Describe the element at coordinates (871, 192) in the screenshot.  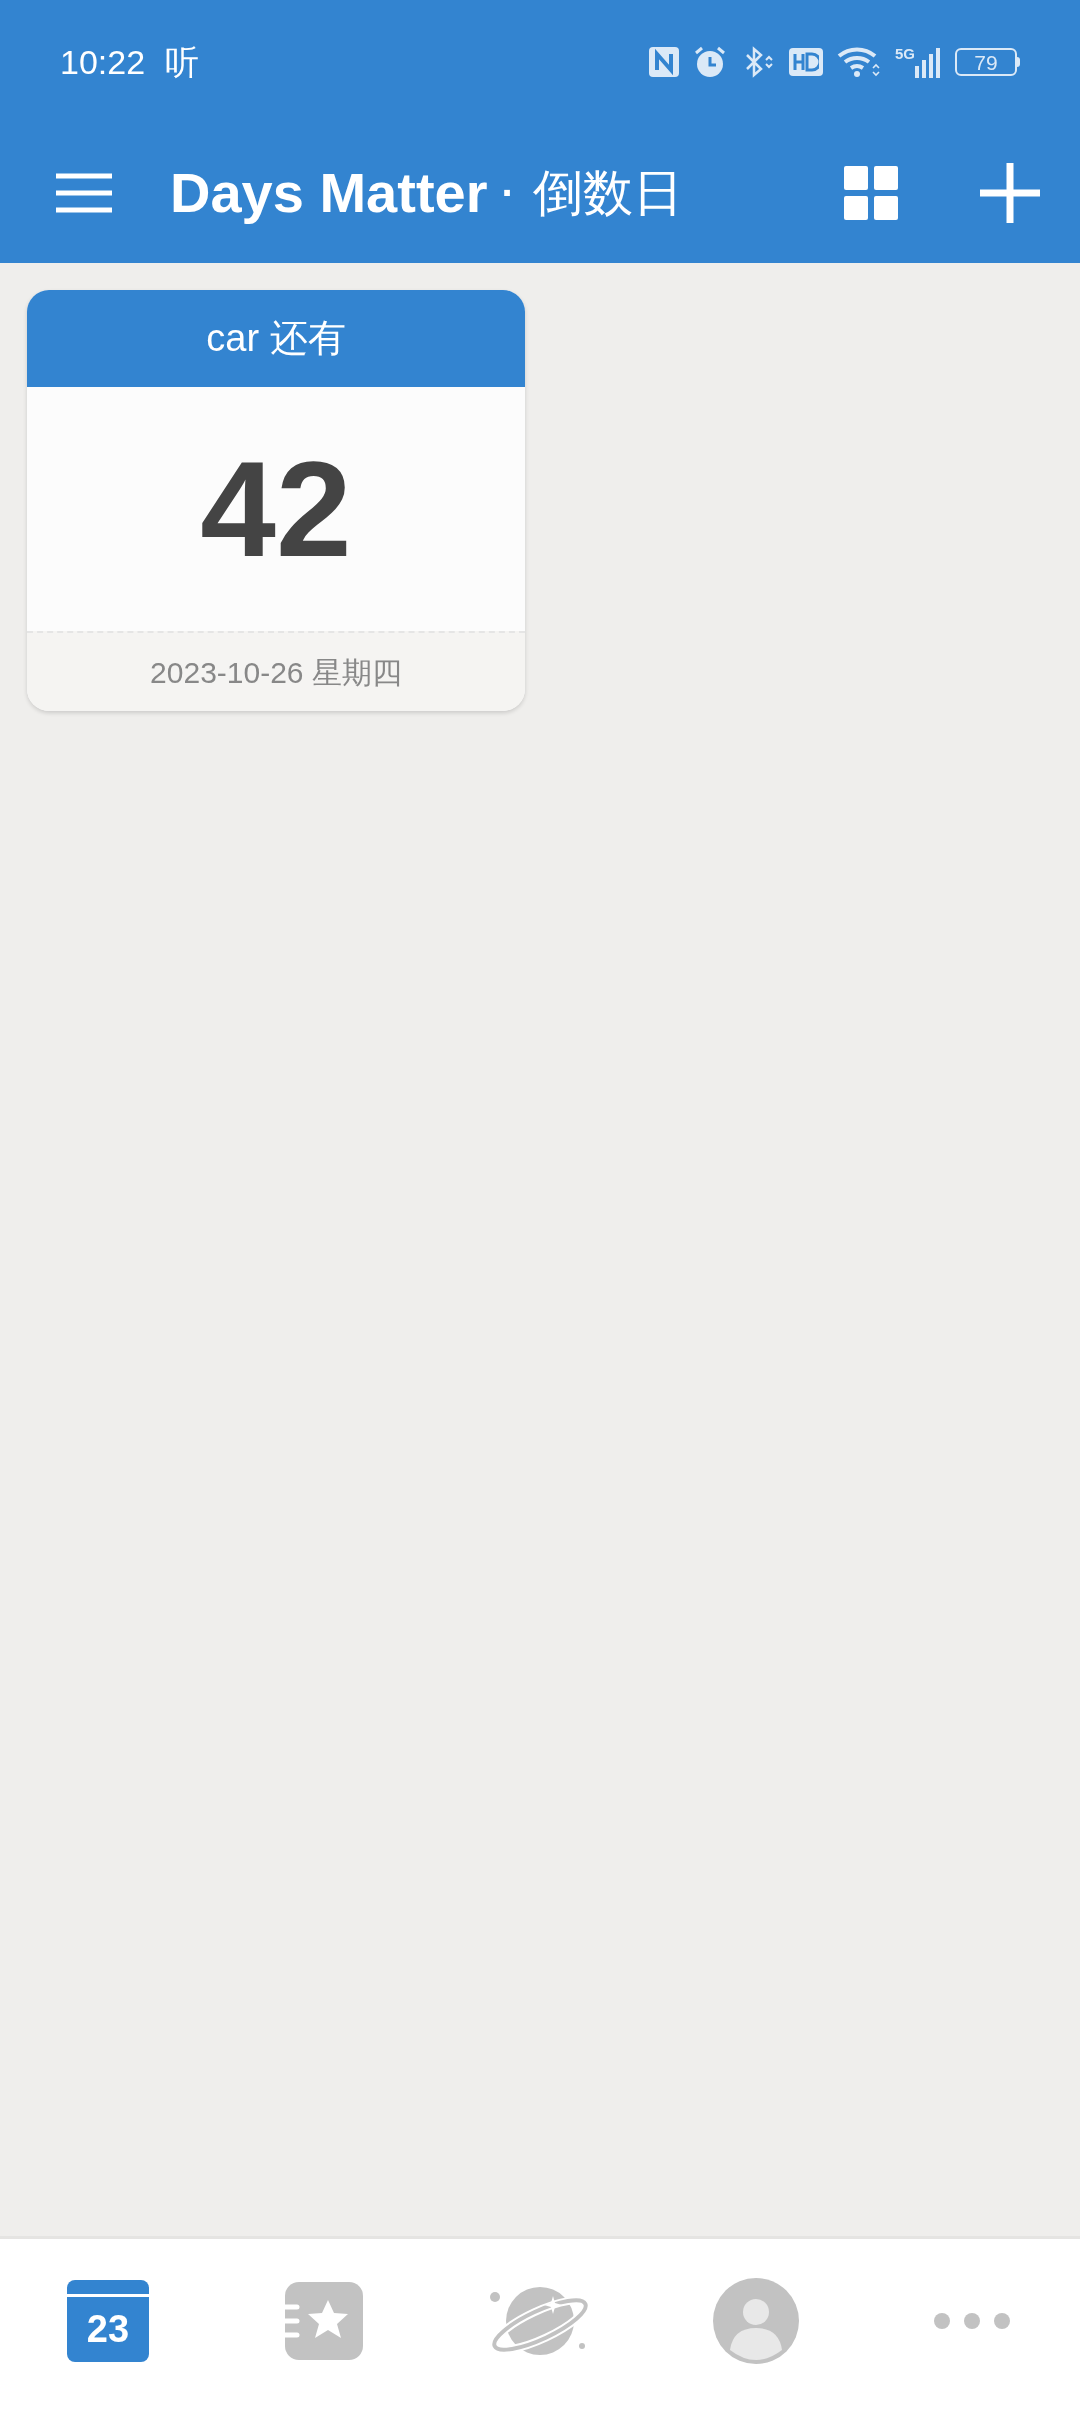
I see `grid-view-icon` at that location.